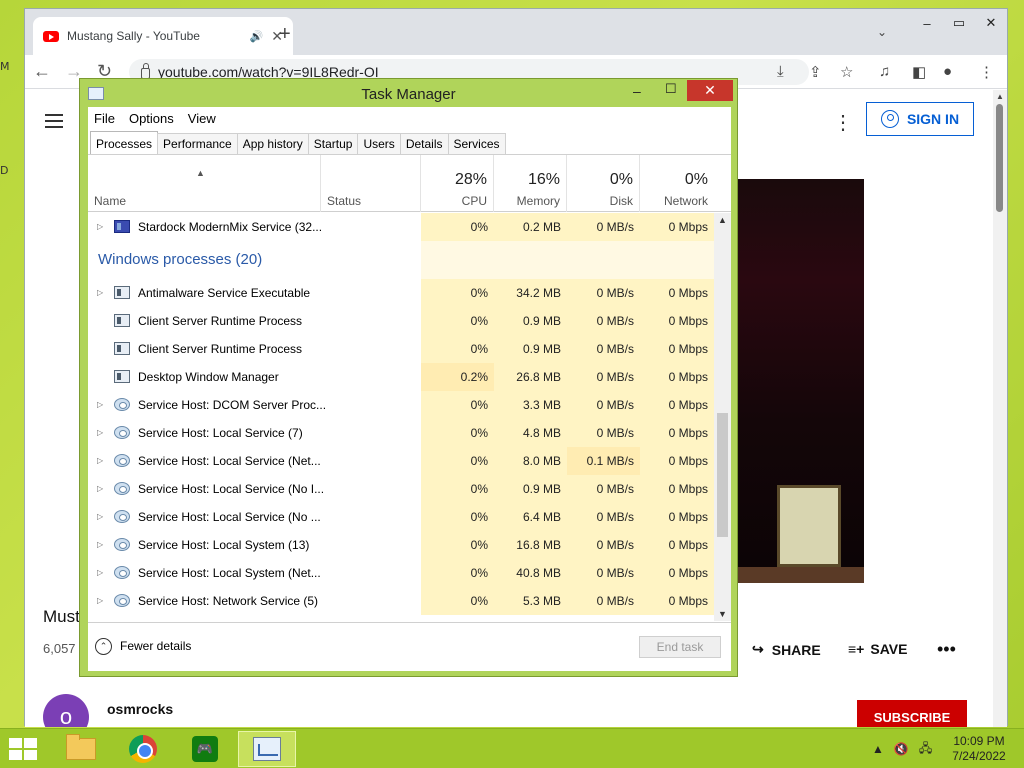 The image size is (1024, 768). What do you see at coordinates (476, 144) in the screenshot?
I see `tab-services: Services` at bounding box center [476, 144].